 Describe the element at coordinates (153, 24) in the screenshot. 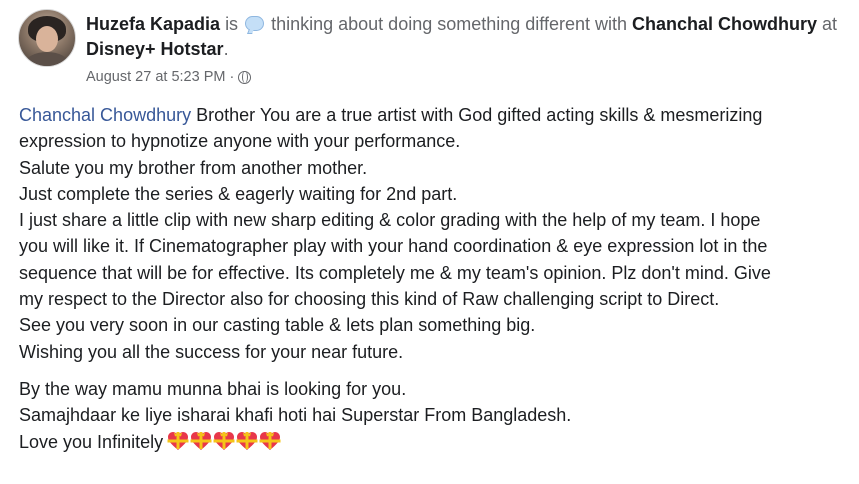

I see `author-name-link: Huzefa Kapadia` at that location.